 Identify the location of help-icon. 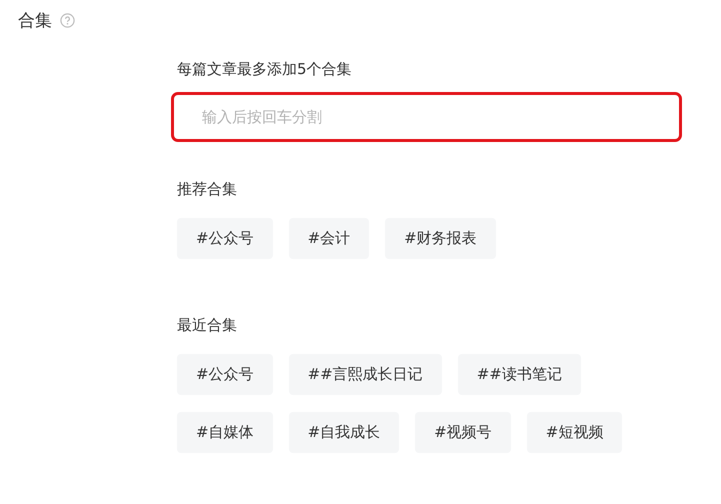
(67, 20).